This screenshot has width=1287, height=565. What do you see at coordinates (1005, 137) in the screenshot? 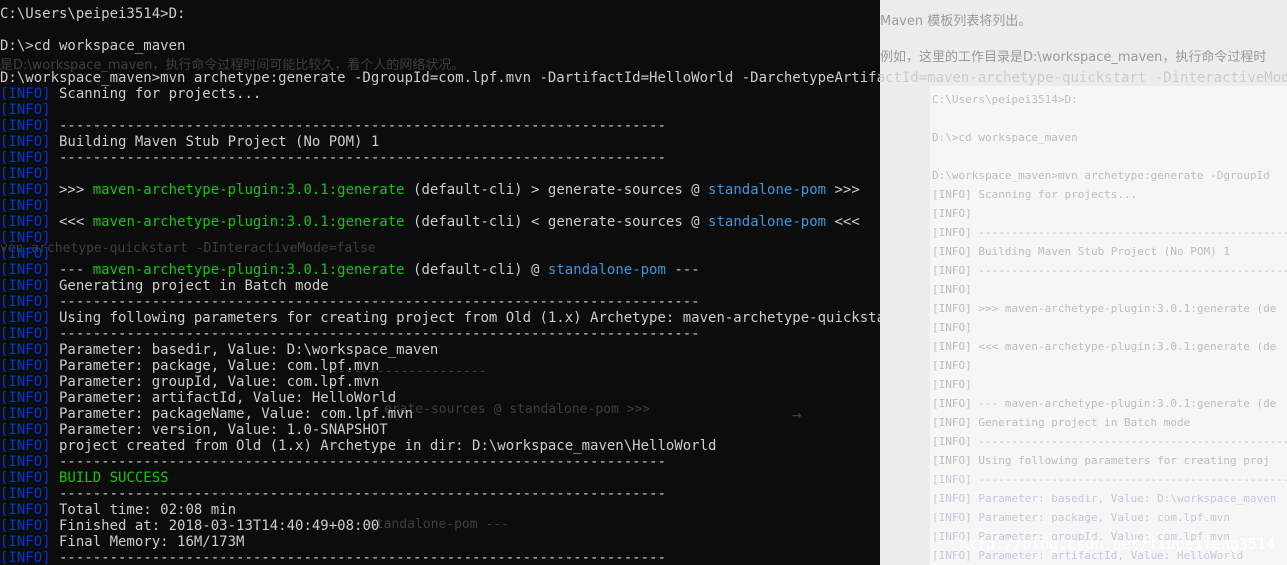
I see `blog-code-line: D:\>cd workspace_maven` at bounding box center [1005, 137].